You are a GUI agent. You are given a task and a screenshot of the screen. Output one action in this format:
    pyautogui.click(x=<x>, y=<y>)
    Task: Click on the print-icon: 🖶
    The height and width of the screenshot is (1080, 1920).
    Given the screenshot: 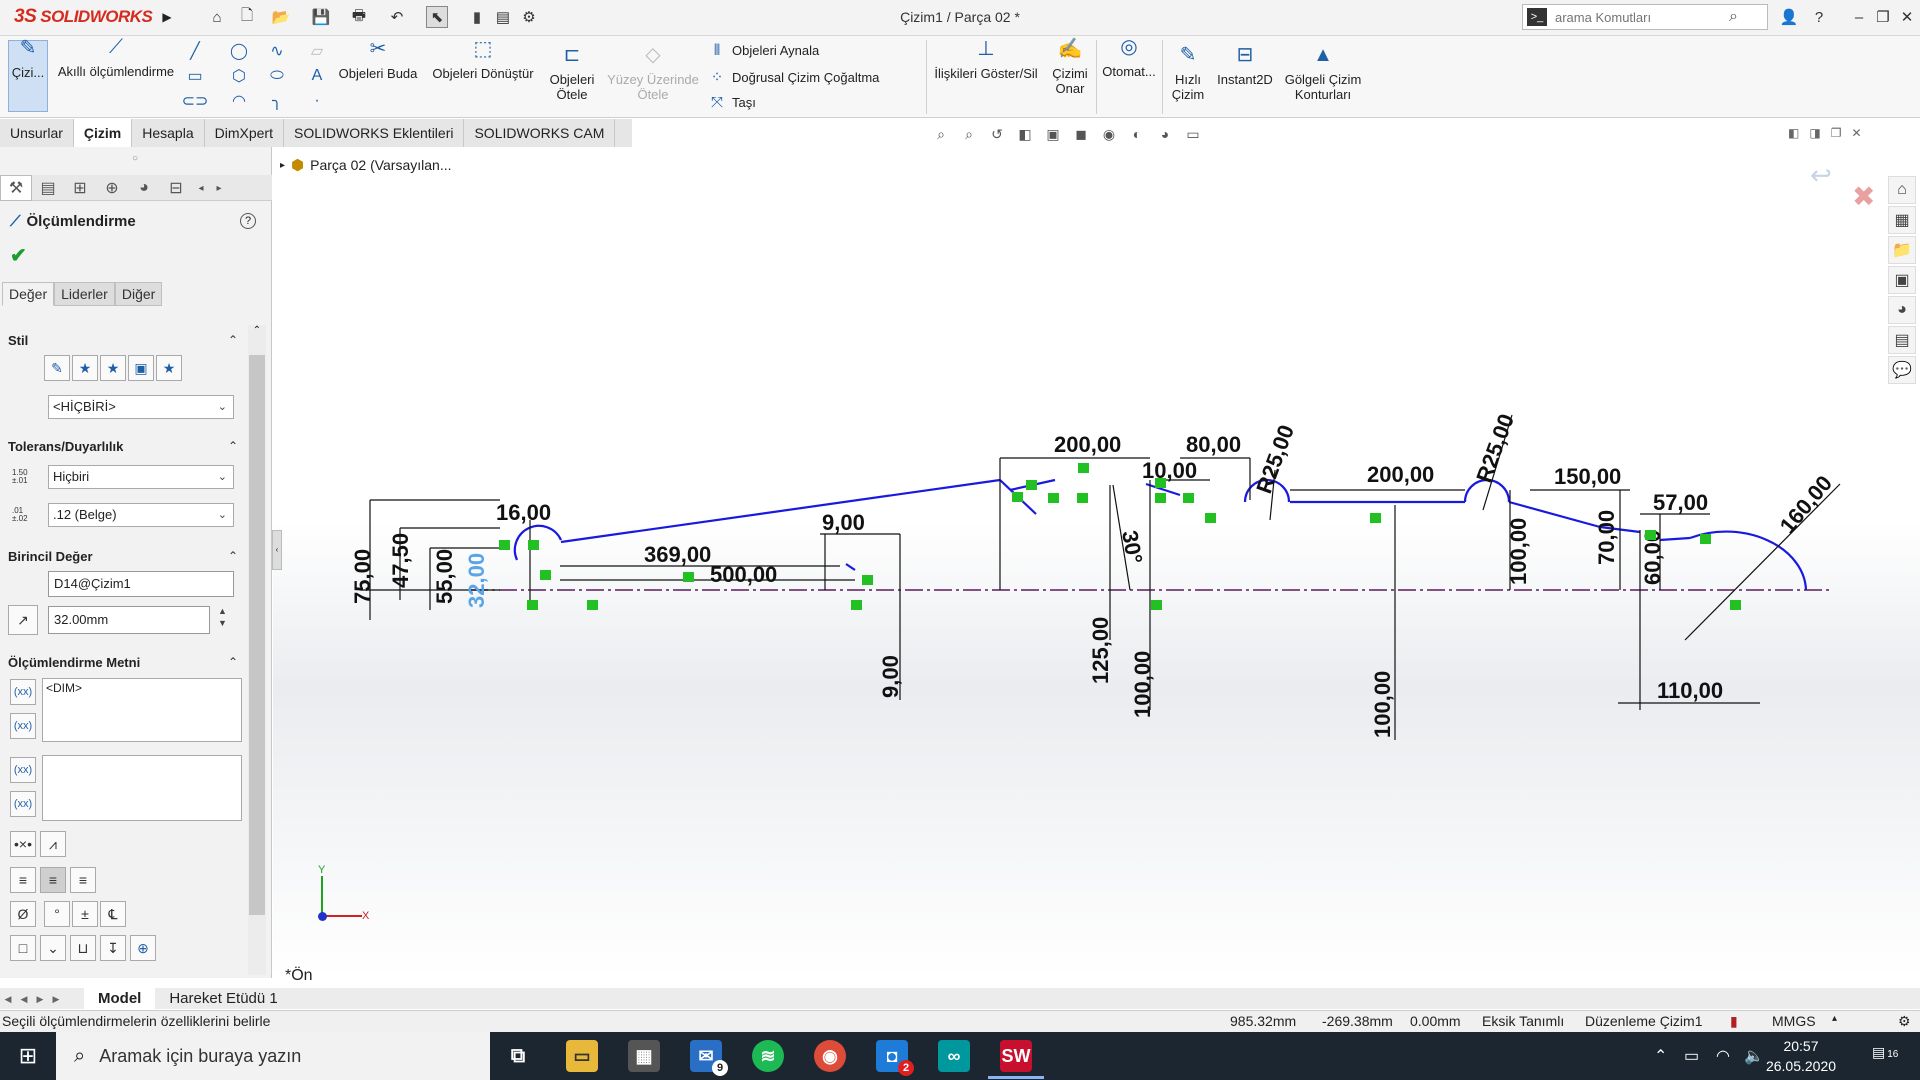 What is the action you would take?
    pyautogui.click(x=359, y=17)
    